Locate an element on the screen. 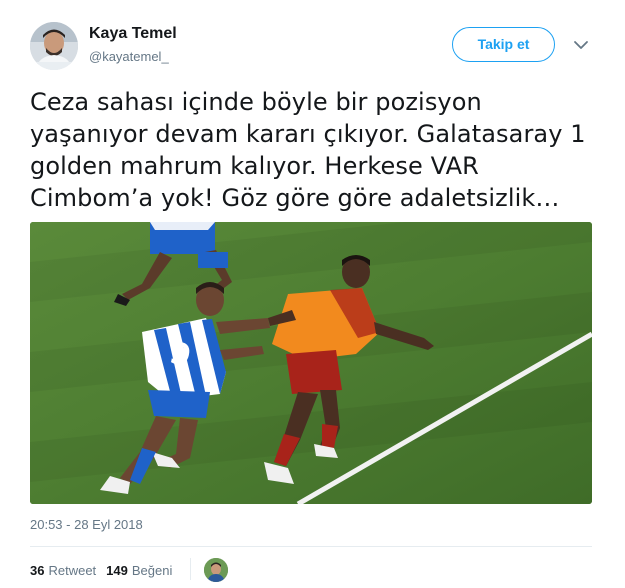 Image resolution: width=625 pixels, height=588 pixels. like-count: 149 is located at coordinates (117, 570).